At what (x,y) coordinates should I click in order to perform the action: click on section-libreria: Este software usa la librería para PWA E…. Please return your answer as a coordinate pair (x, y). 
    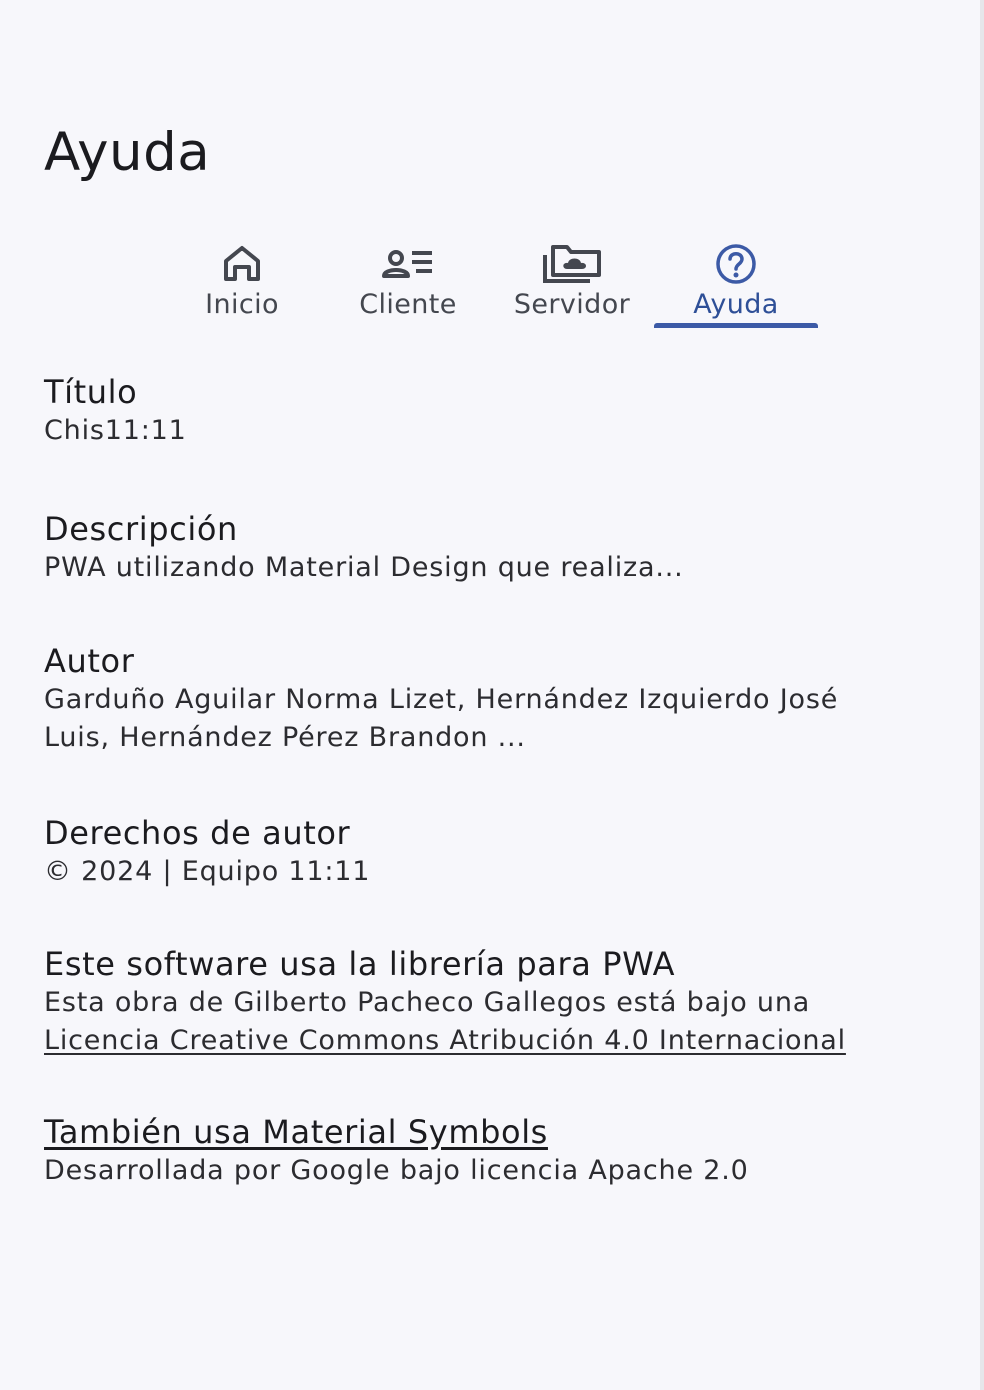
    Looking at the image, I should click on (484, 1002).